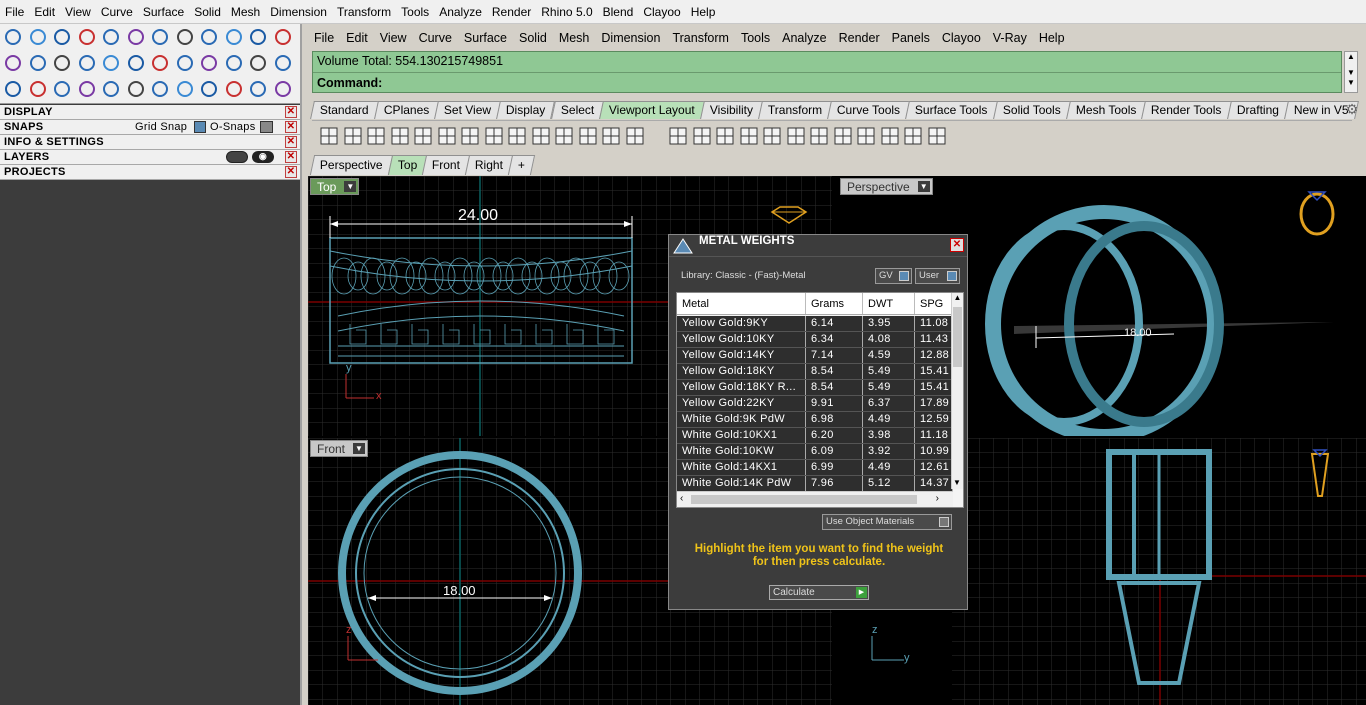  What do you see at coordinates (460, 12) in the screenshot?
I see `menu-item-analyze: Analyze` at bounding box center [460, 12].